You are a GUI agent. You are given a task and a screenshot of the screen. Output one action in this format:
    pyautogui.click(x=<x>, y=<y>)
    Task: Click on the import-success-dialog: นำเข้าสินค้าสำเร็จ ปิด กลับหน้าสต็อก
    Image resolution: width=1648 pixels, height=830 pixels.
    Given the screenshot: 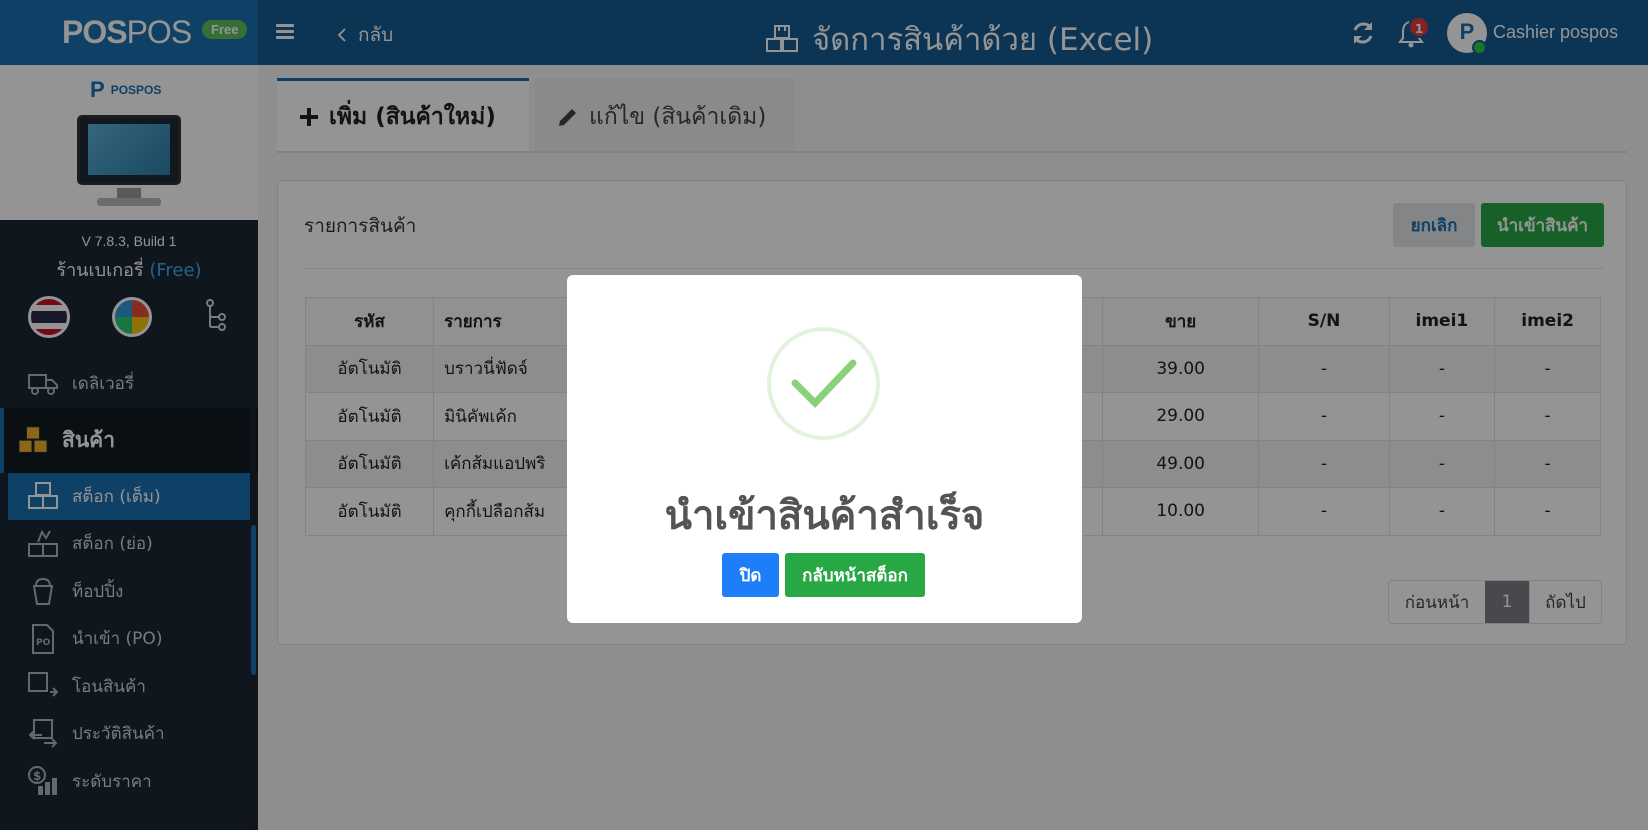 What is the action you would take?
    pyautogui.click(x=824, y=449)
    